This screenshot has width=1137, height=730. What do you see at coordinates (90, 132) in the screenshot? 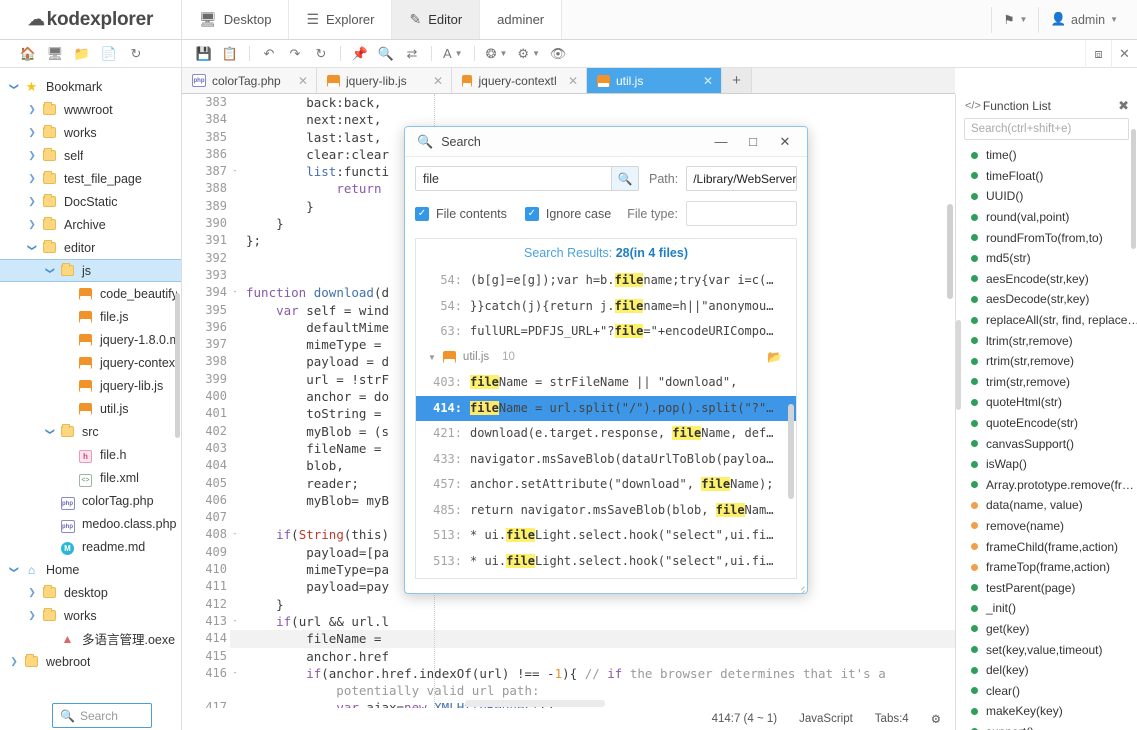
I see `tree-item-works: ❯ works` at bounding box center [90, 132].